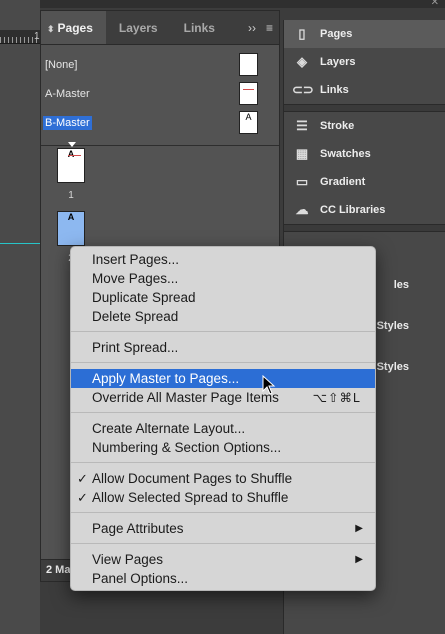  I want to click on menu-item-label: View Pages, so click(128, 559).